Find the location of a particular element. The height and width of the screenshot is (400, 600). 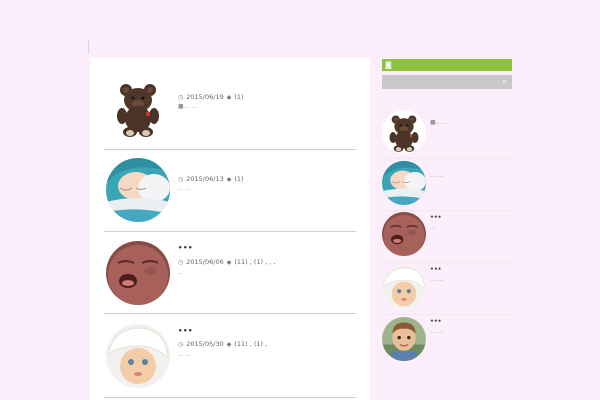

post-divider is located at coordinates (230, 397).